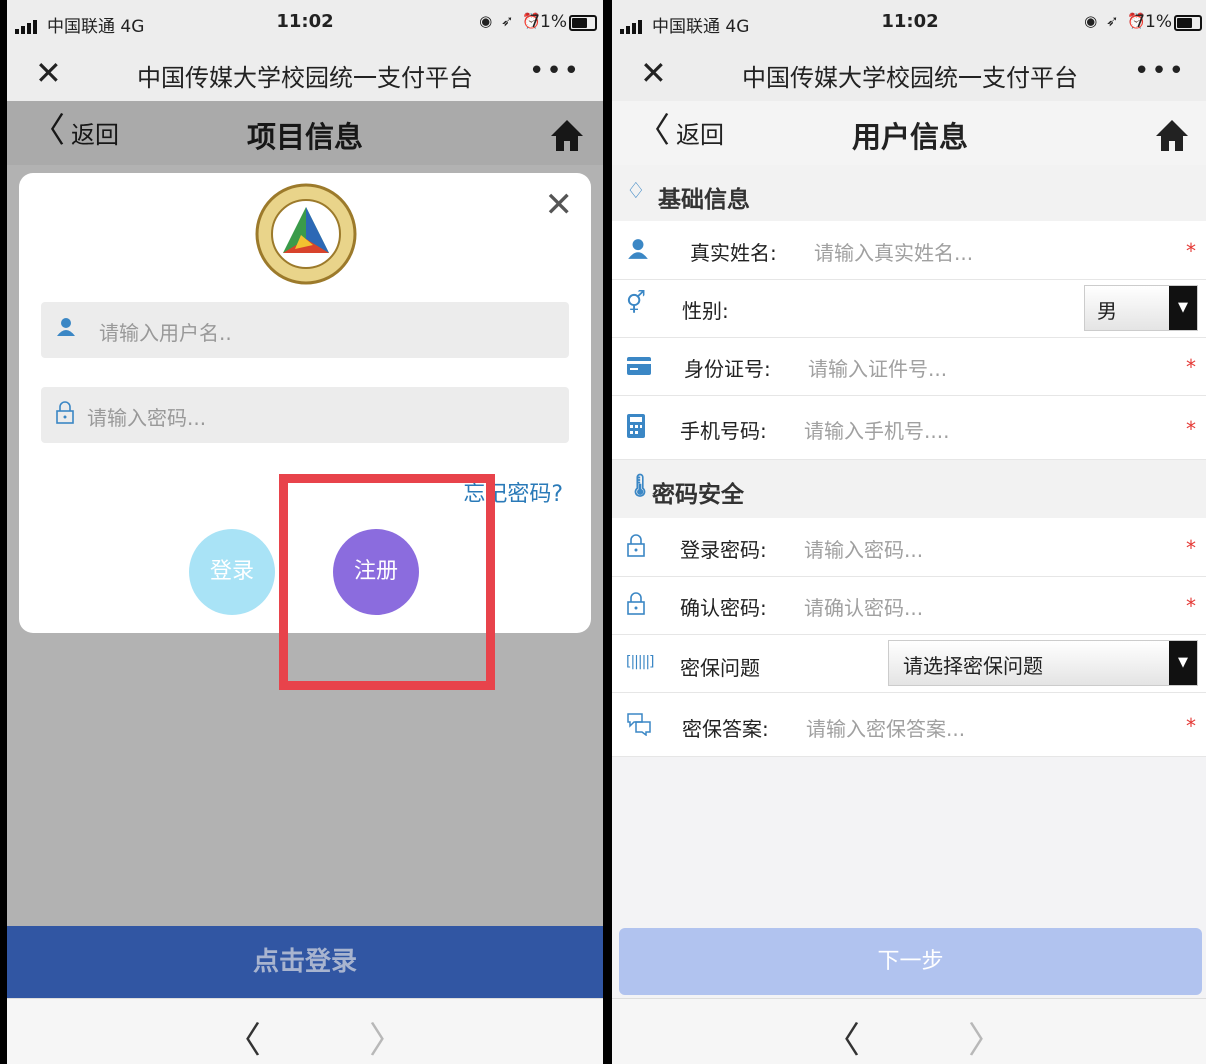 This screenshot has height=1064, width=1206. What do you see at coordinates (636, 426) in the screenshot?
I see `calculator-icon` at bounding box center [636, 426].